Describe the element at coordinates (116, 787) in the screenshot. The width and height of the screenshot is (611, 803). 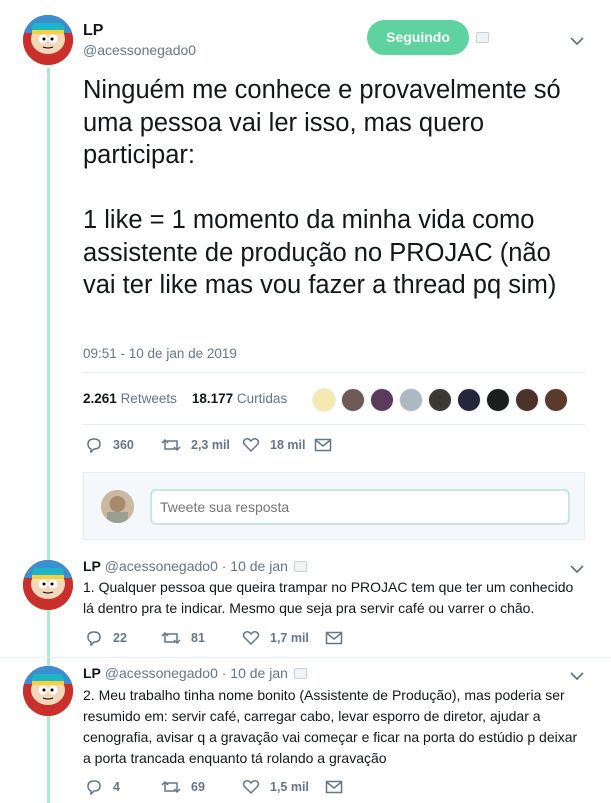
I see `reply-count: 4` at that location.